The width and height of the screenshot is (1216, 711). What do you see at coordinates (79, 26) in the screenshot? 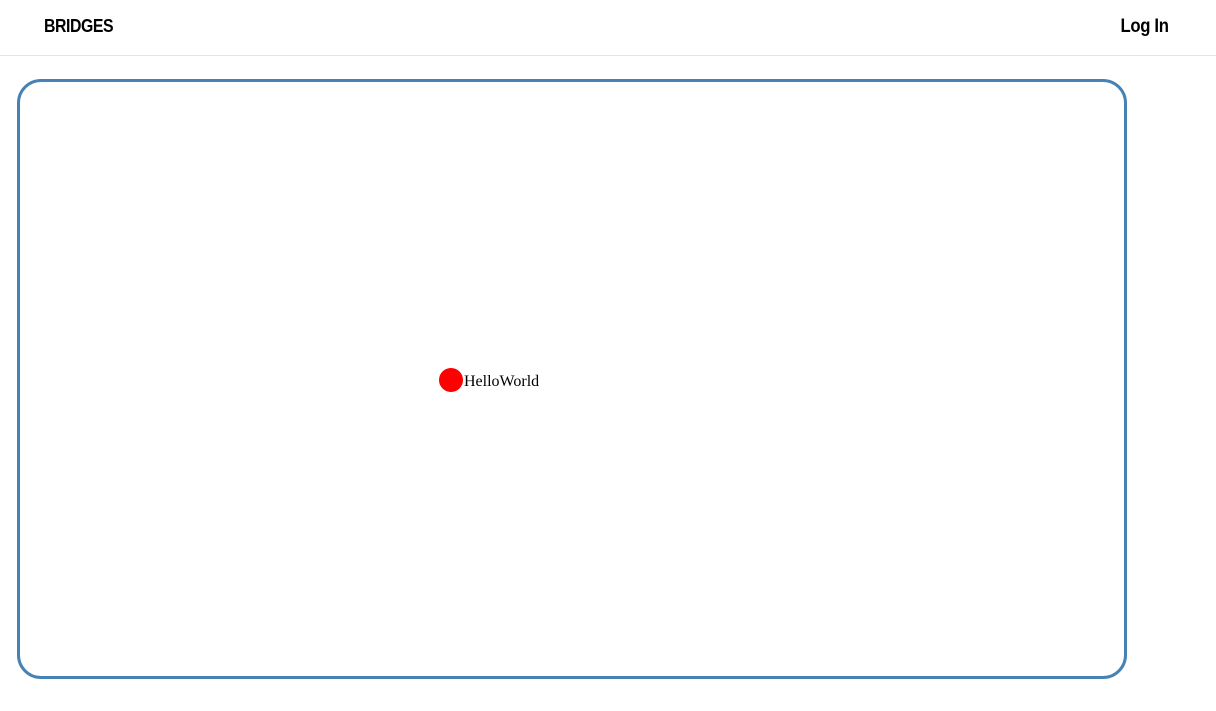
I see `brand-link: BRIDGES` at bounding box center [79, 26].